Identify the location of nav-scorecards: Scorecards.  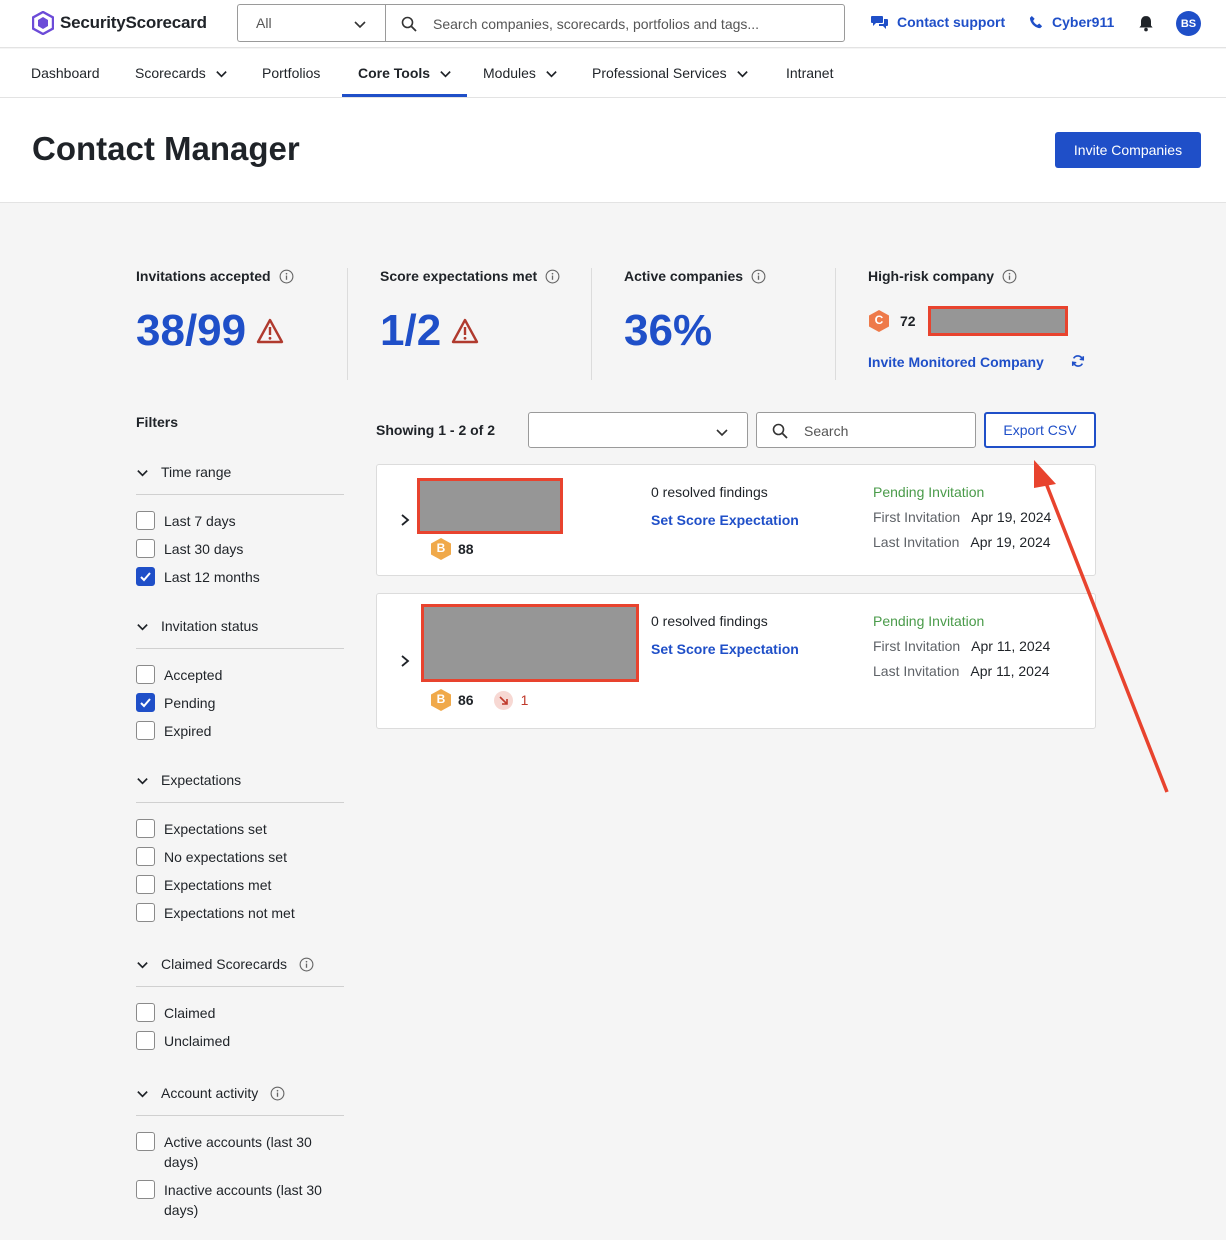
(181, 73).